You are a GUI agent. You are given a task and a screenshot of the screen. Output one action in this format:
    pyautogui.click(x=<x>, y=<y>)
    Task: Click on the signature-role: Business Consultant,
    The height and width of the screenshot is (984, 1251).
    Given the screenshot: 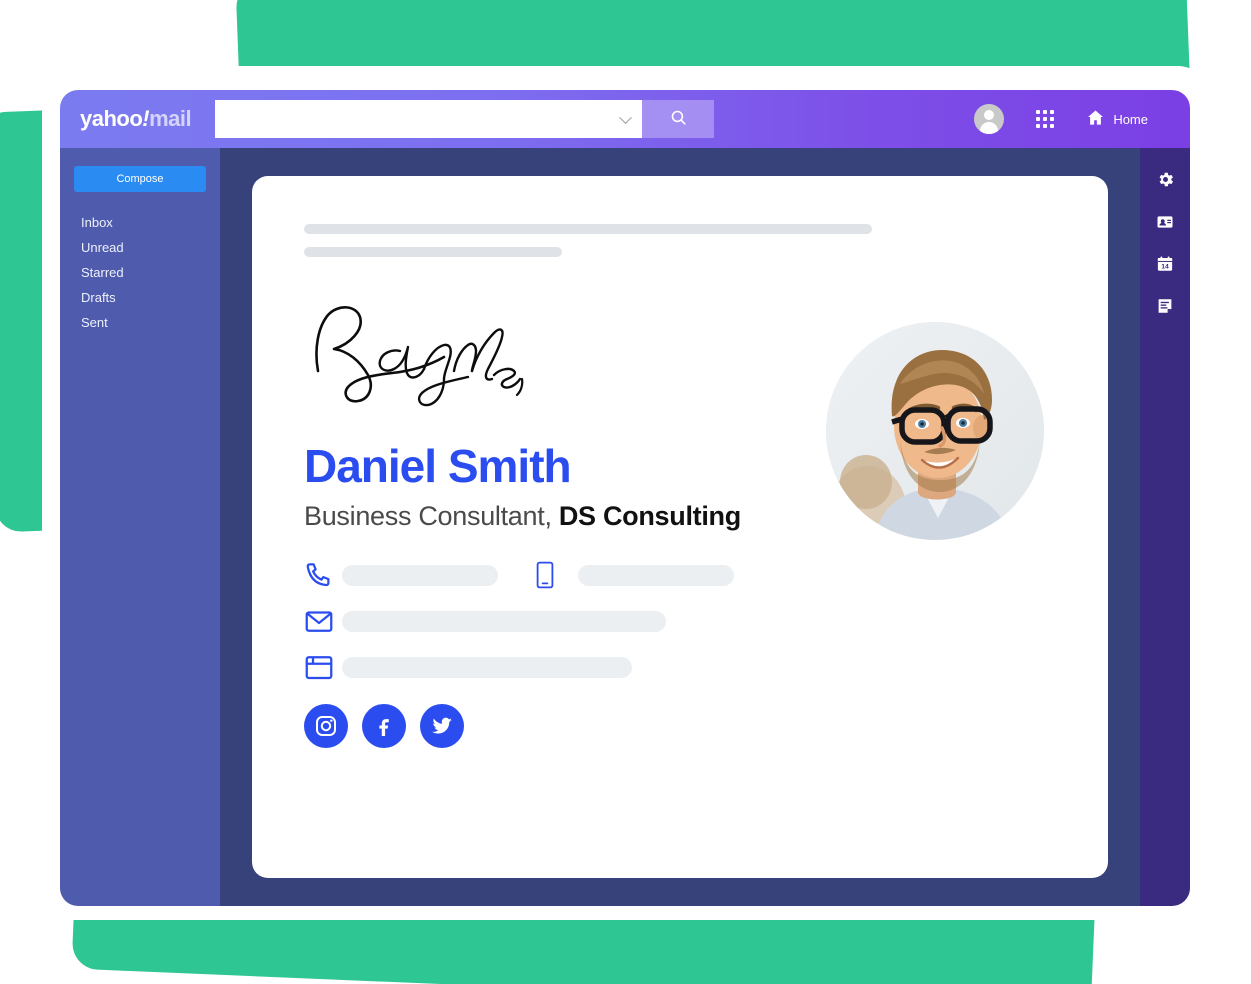 What is the action you would take?
    pyautogui.click(x=428, y=516)
    